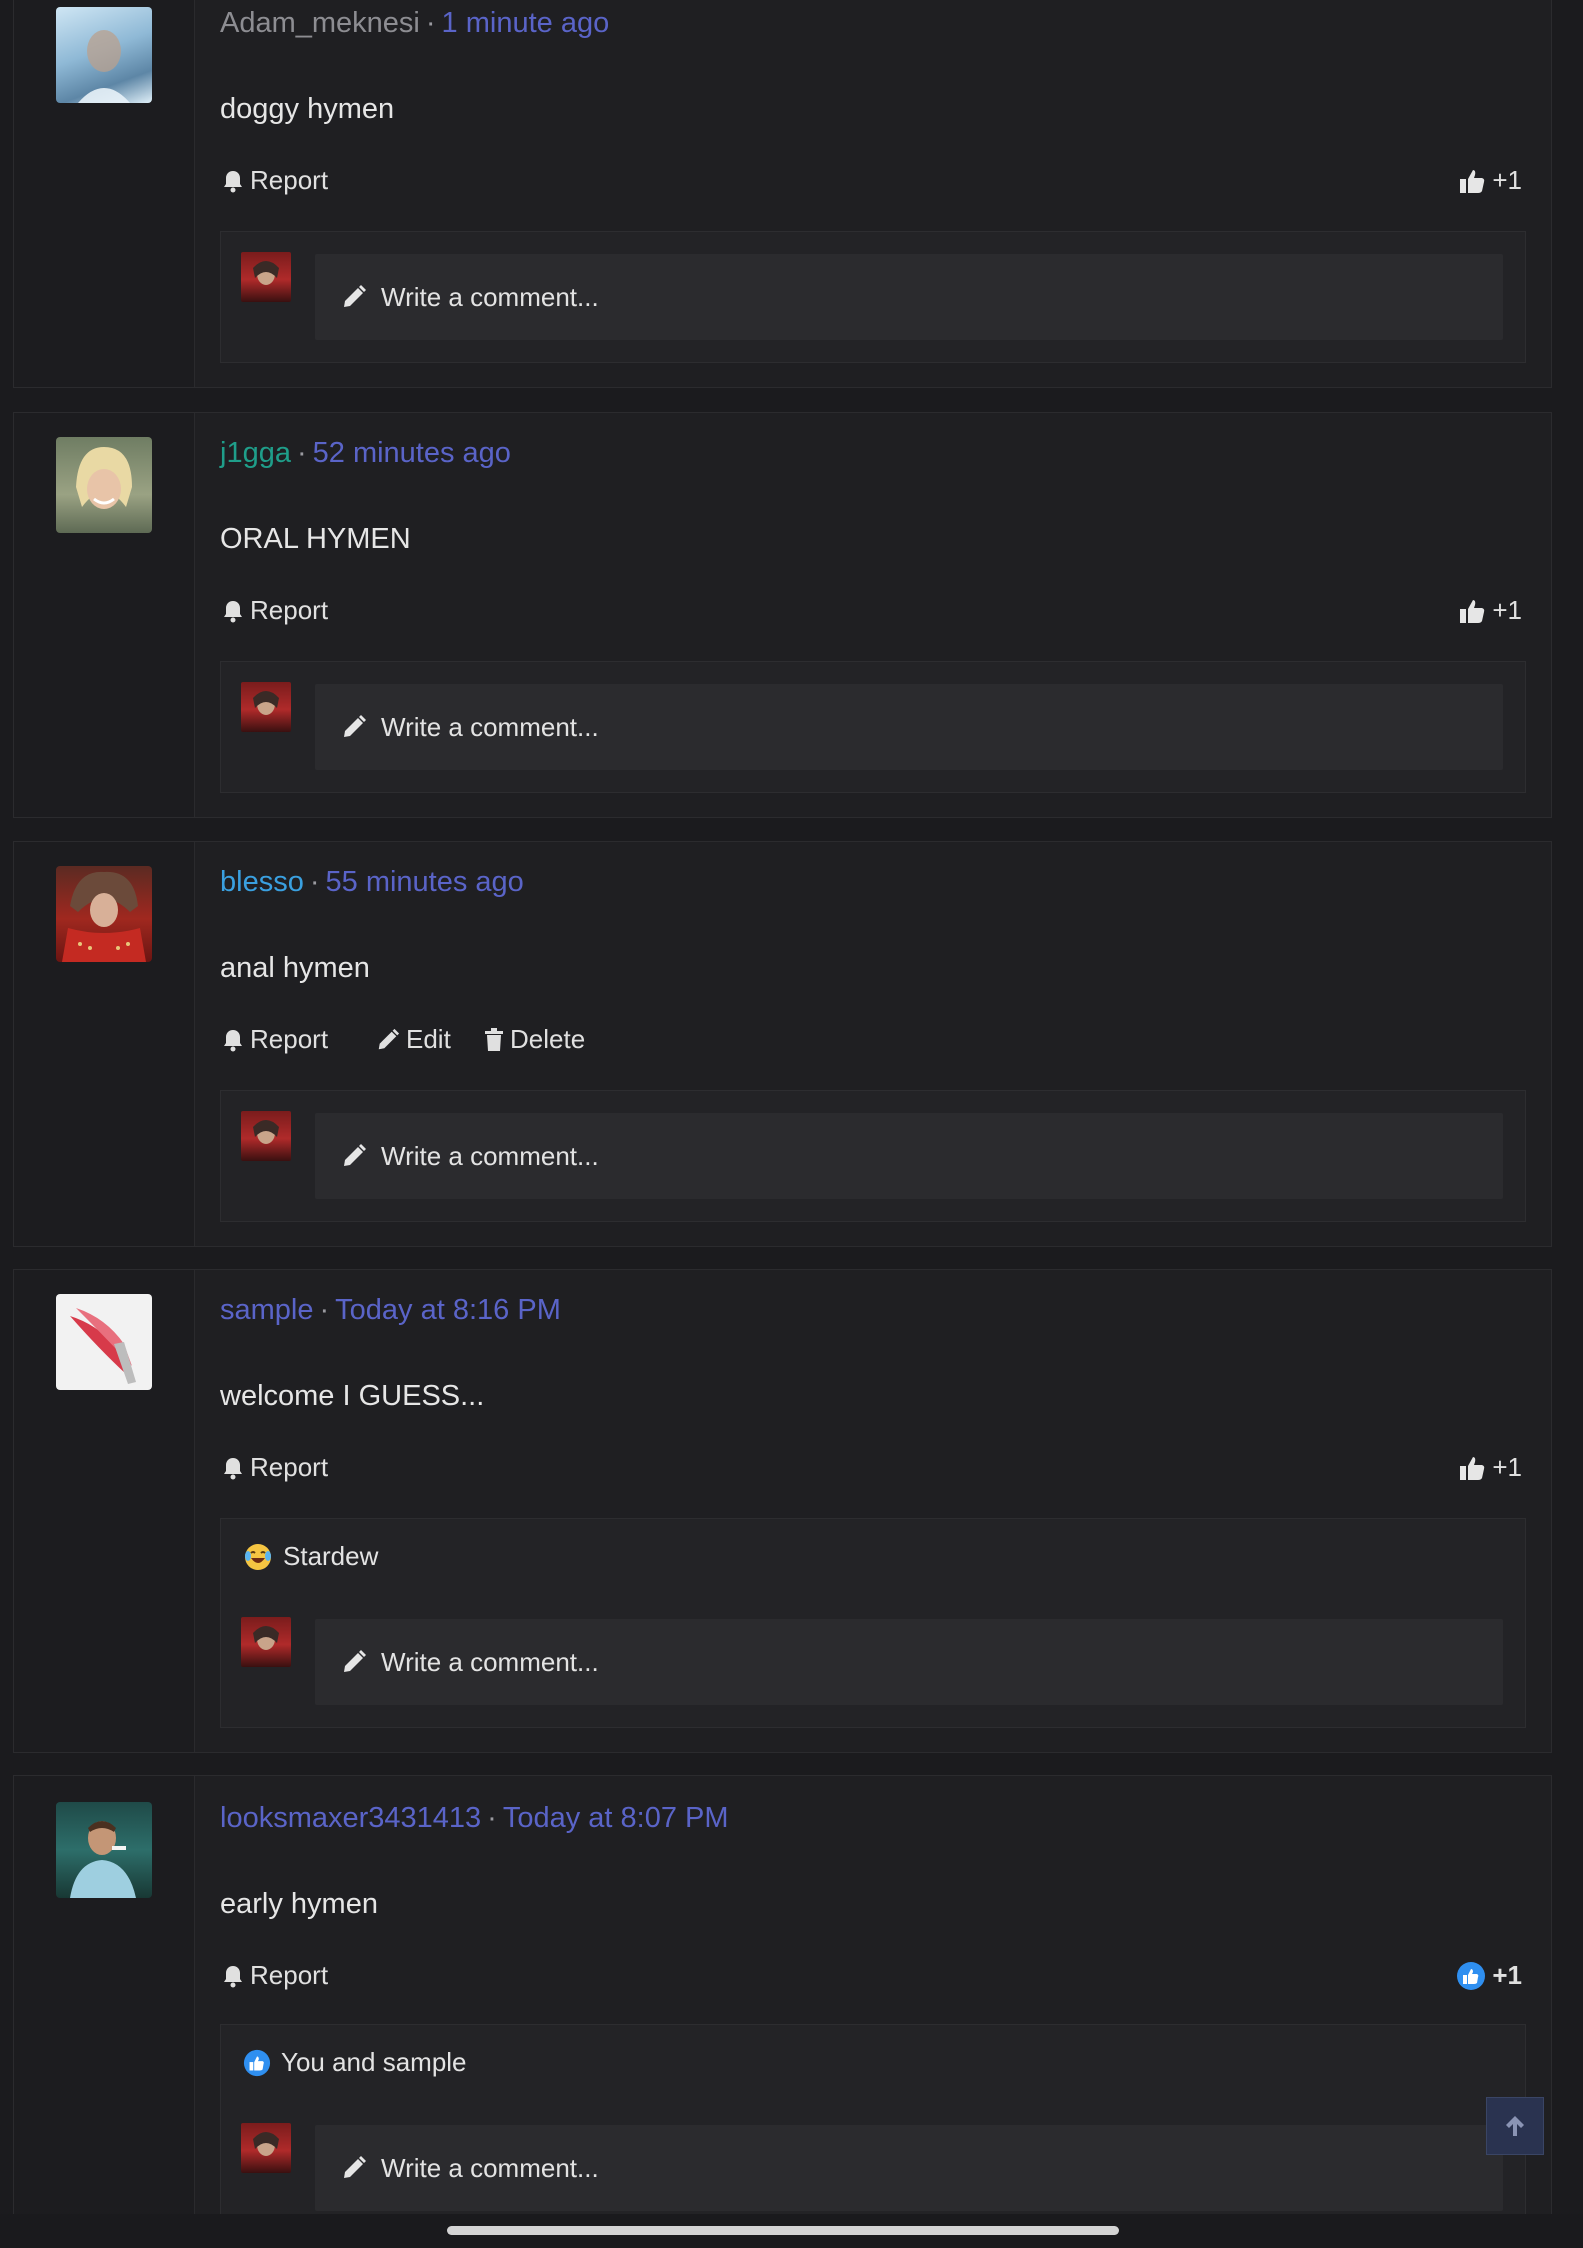 Image resolution: width=1583 pixels, height=2248 pixels. I want to click on post-meta: Adam_meknesi · 1 minute ago, so click(414, 23).